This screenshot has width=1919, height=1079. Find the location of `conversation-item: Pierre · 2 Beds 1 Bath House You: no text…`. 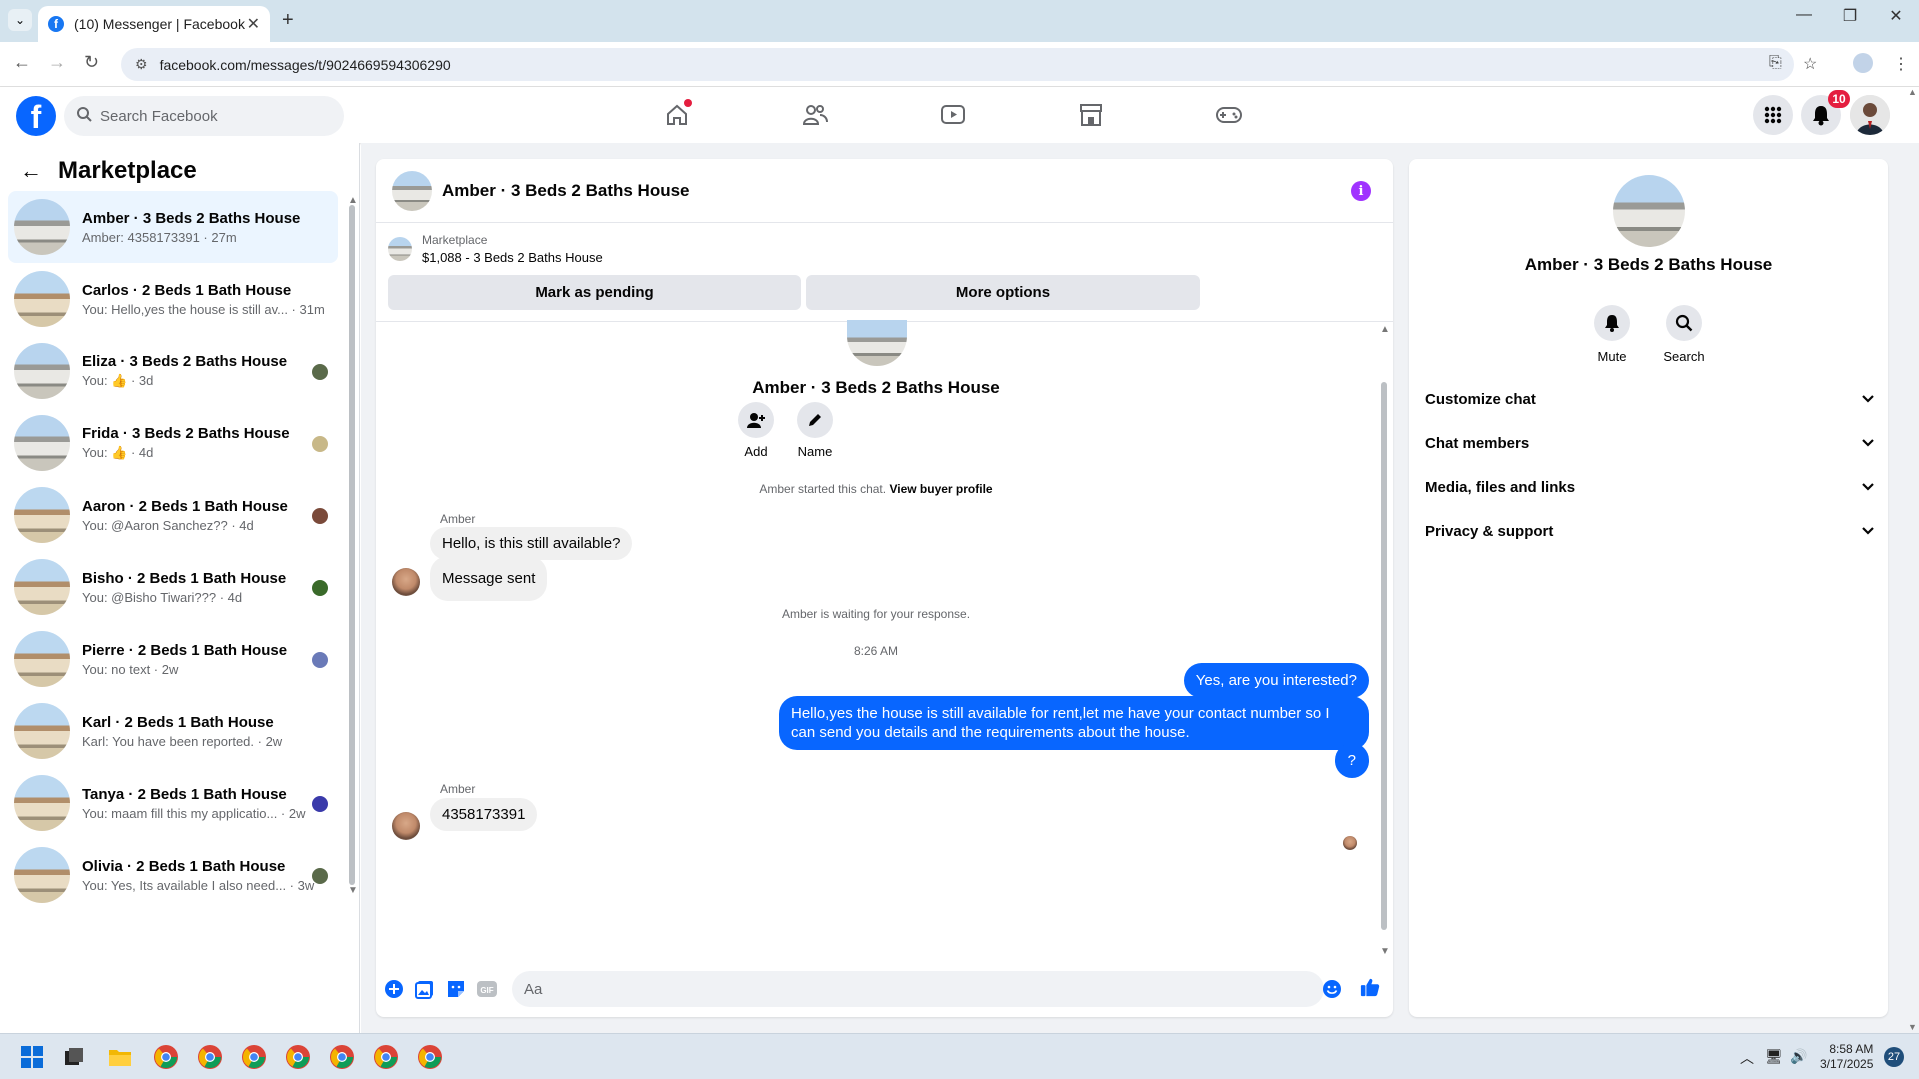

conversation-item: Pierre · 2 Beds 1 Bath House You: no text… is located at coordinates (173, 659).